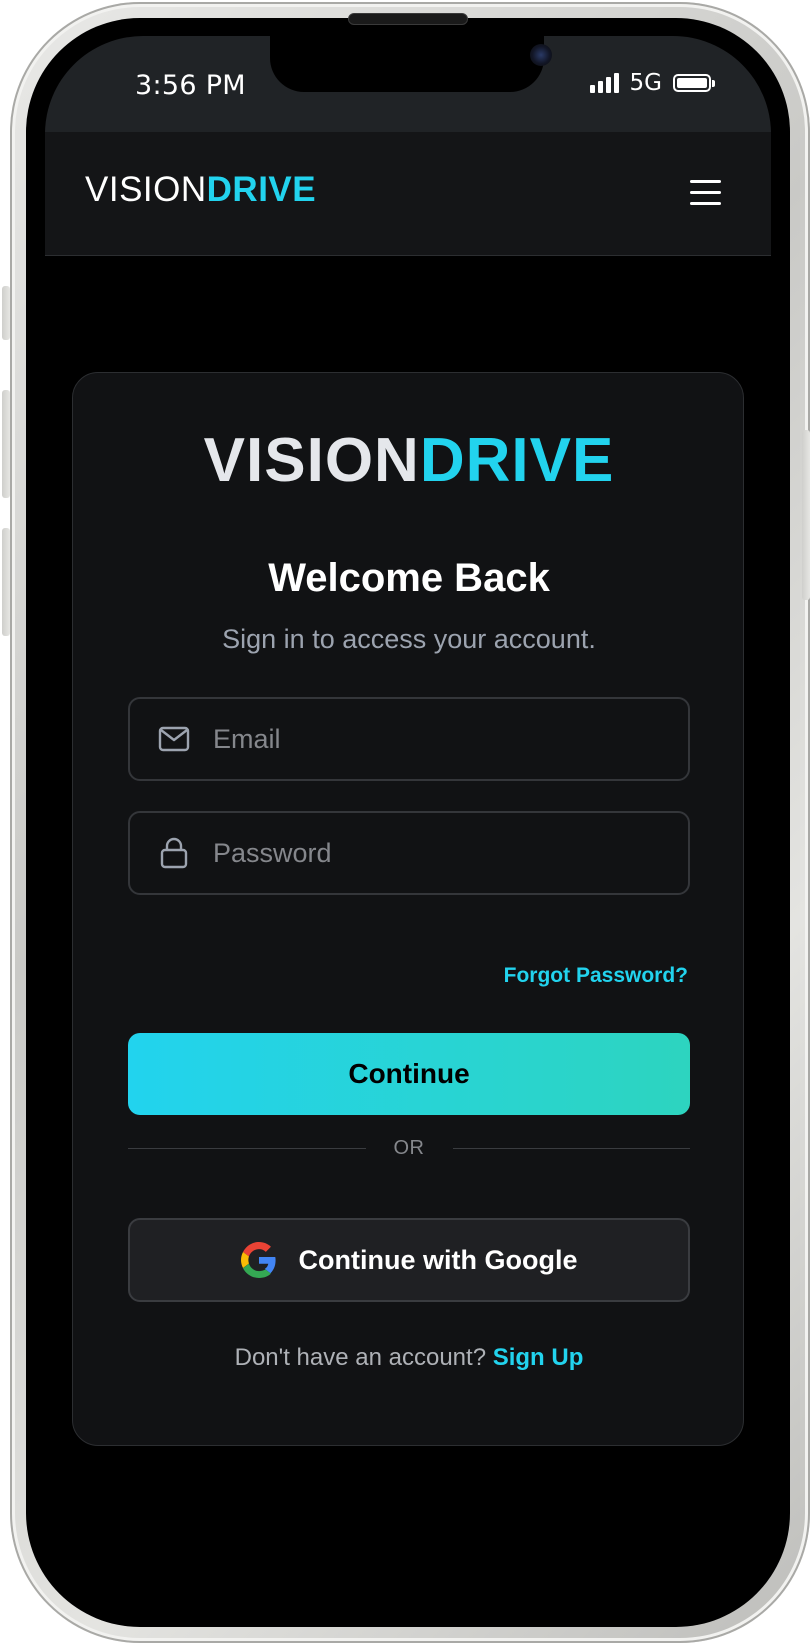 This screenshot has height=1645, width=812. What do you see at coordinates (6, 444) in the screenshot?
I see `phone-volume-up-button` at bounding box center [6, 444].